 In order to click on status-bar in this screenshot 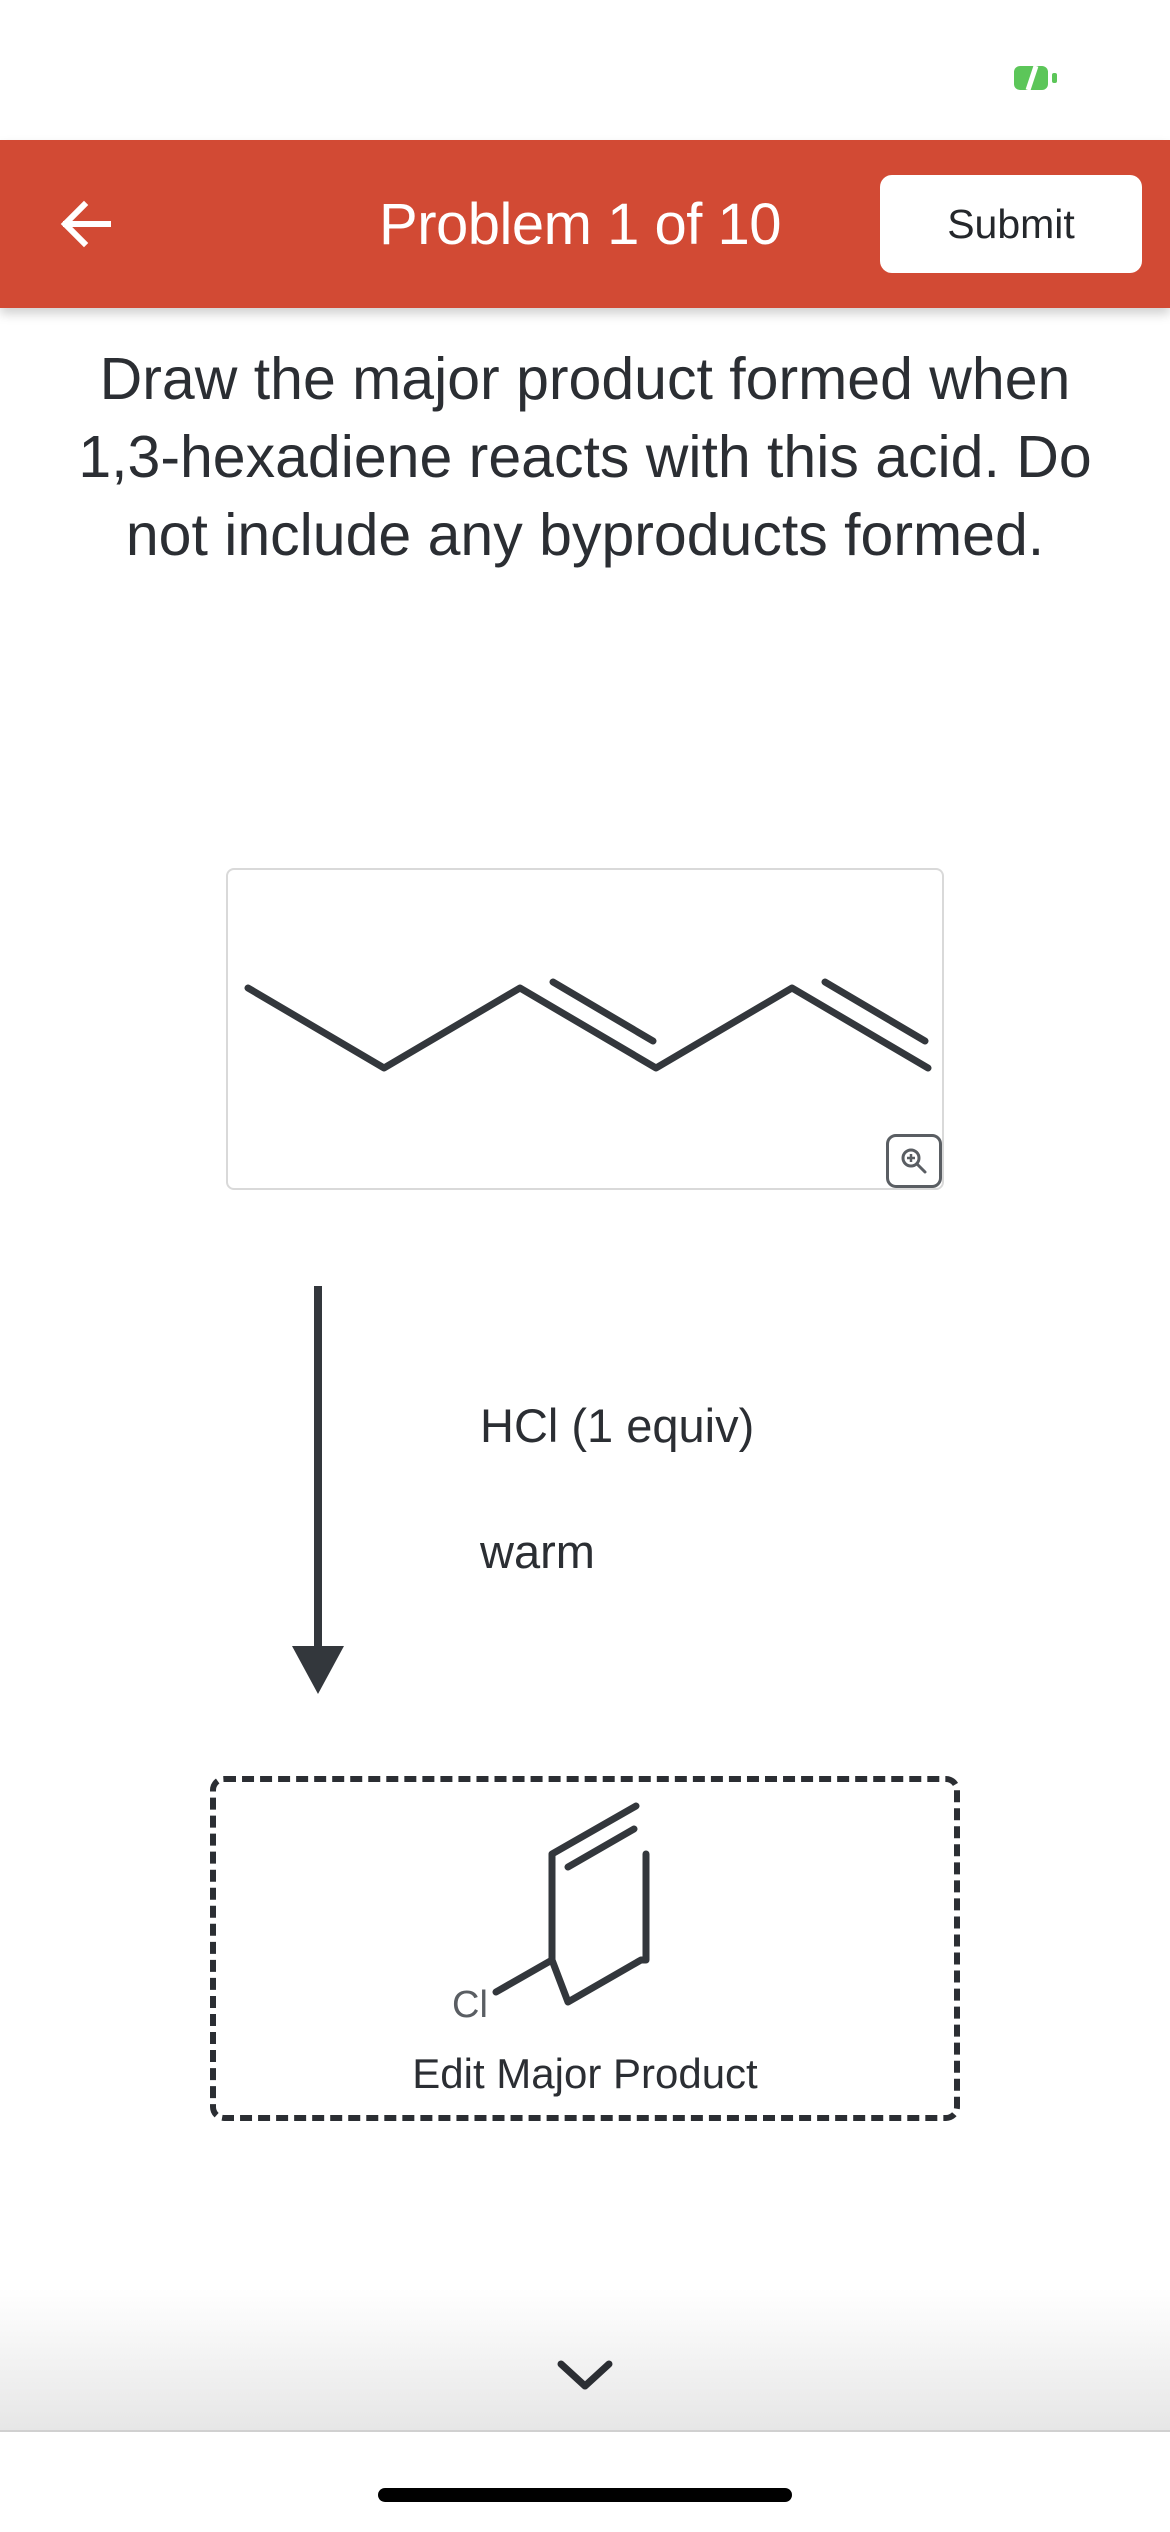, I will do `click(585, 70)`.